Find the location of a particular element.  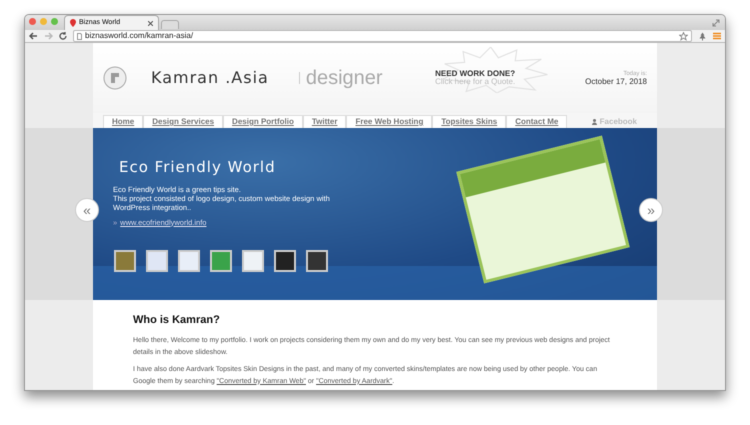

section-heading: Who is Kamran? is located at coordinates (177, 320).